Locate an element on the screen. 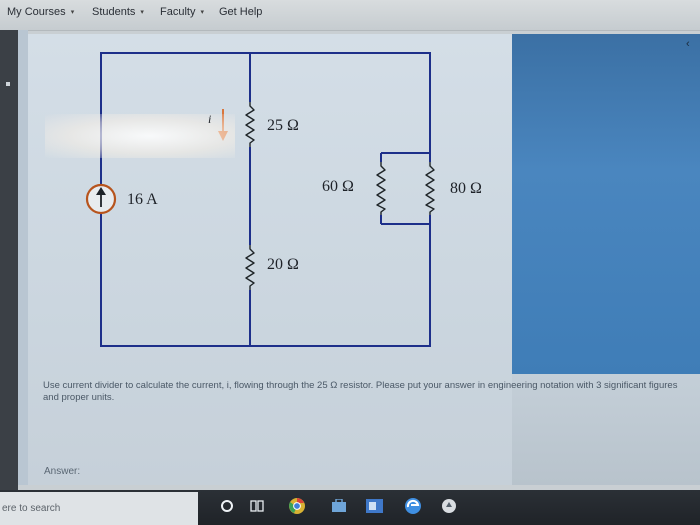  resistor-20-ohm is located at coordinates (250, 267).